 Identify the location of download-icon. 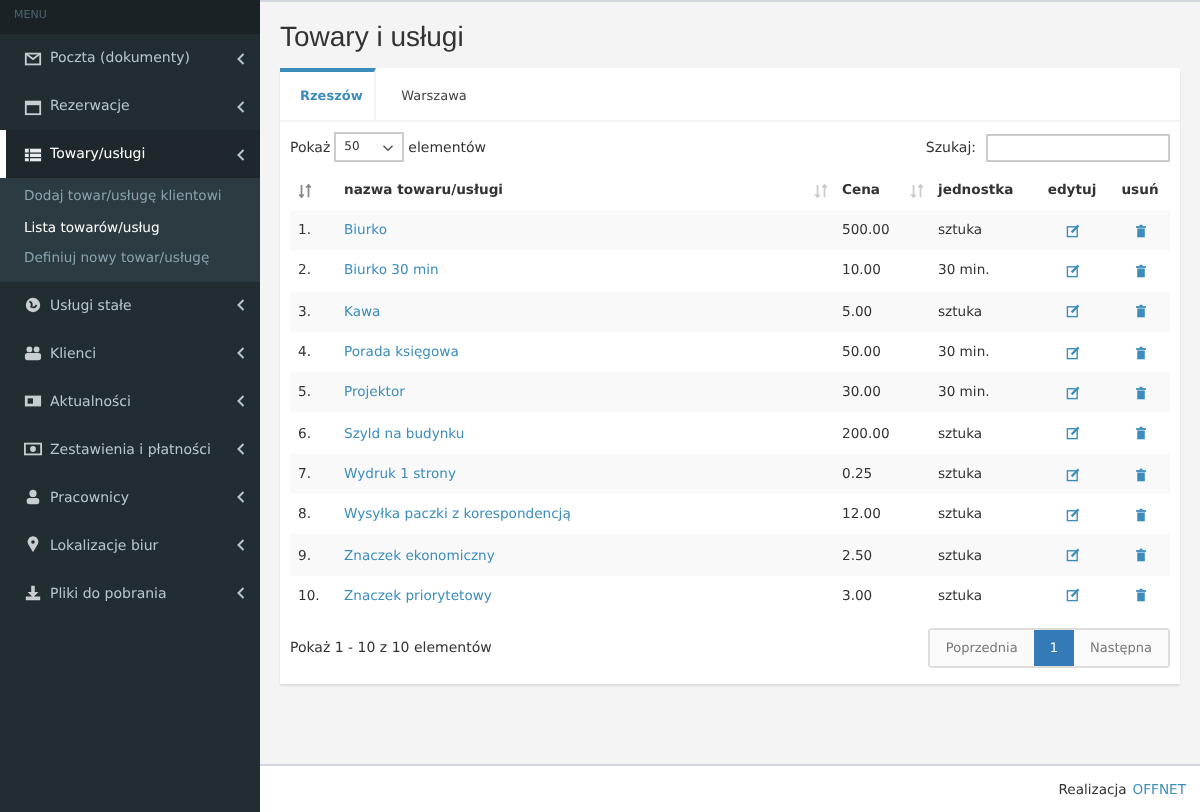
(33, 593).